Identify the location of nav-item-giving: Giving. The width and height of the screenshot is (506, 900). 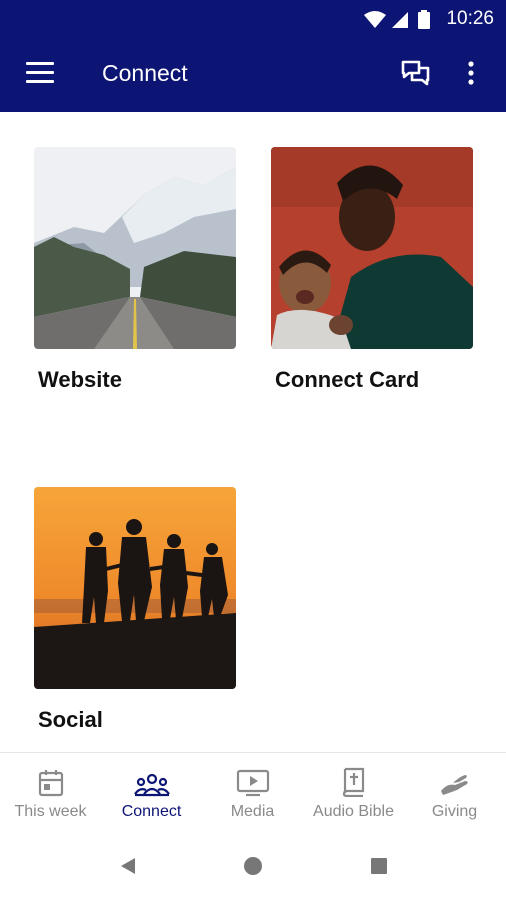
(454, 795).